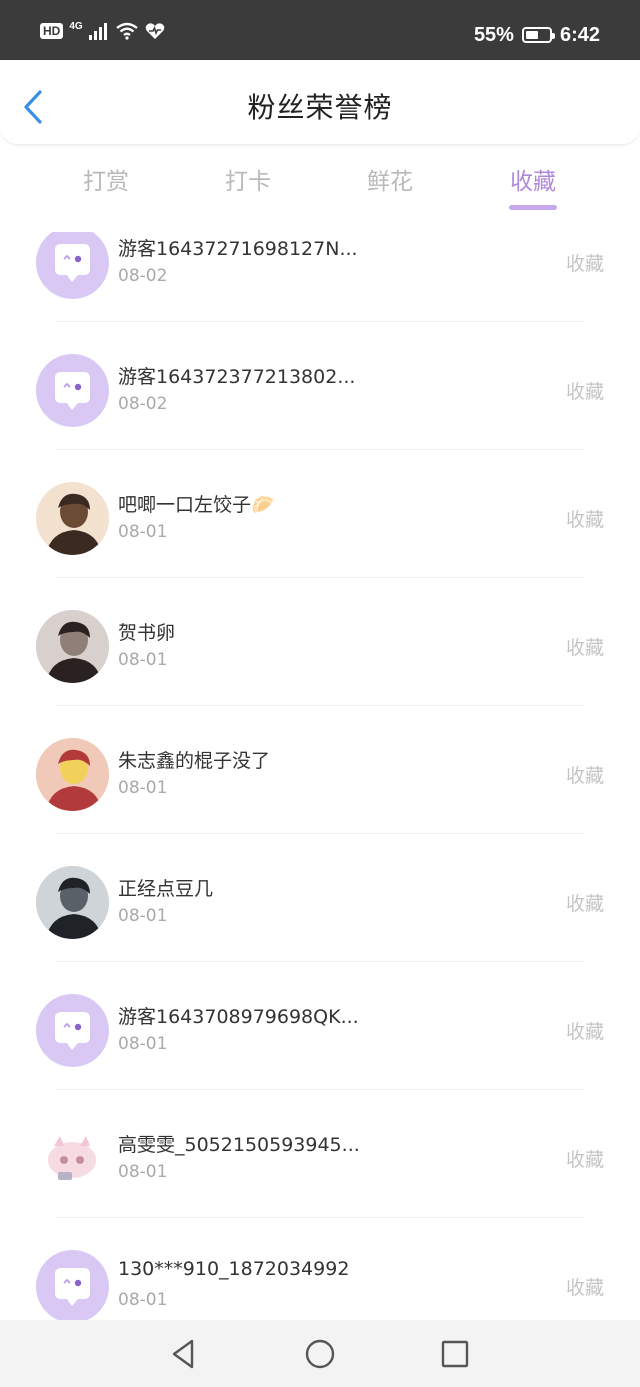 Image resolution: width=640 pixels, height=1387 pixels. Describe the element at coordinates (533, 179) in the screenshot. I see `tab-favorites: 收藏` at that location.